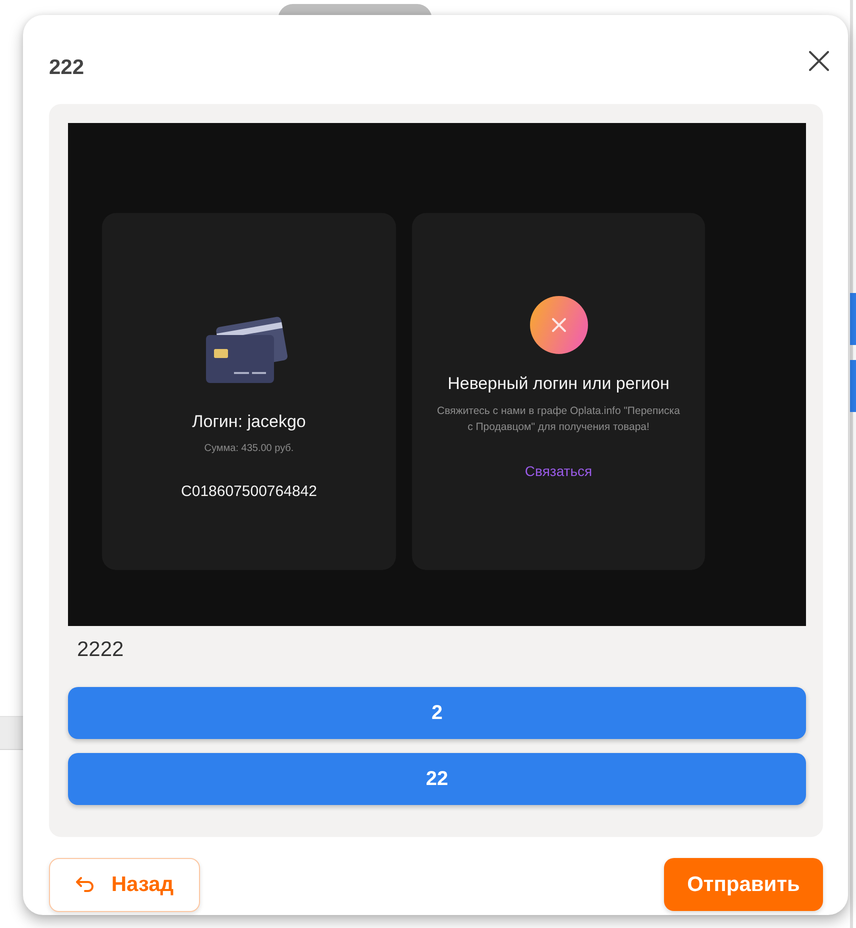 The image size is (856, 928). What do you see at coordinates (249, 422) in the screenshot?
I see `login-text: Логин: jacekgo` at bounding box center [249, 422].